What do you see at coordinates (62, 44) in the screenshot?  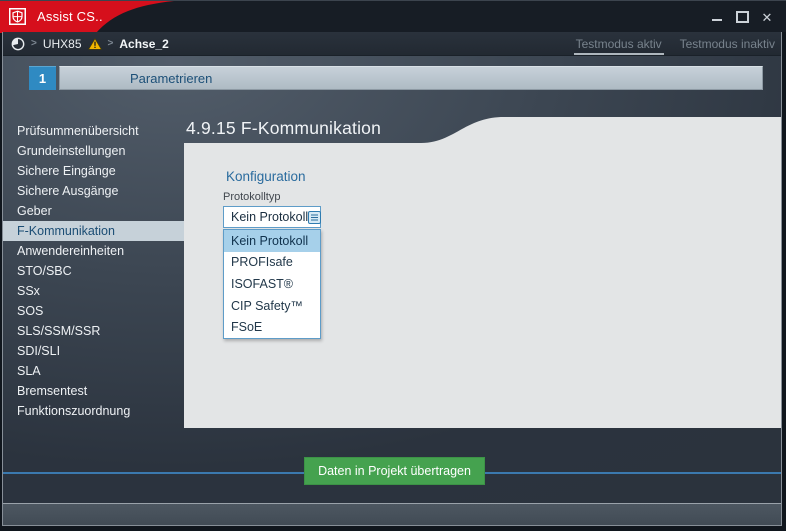 I see `breadcrumb-device: UHX85` at bounding box center [62, 44].